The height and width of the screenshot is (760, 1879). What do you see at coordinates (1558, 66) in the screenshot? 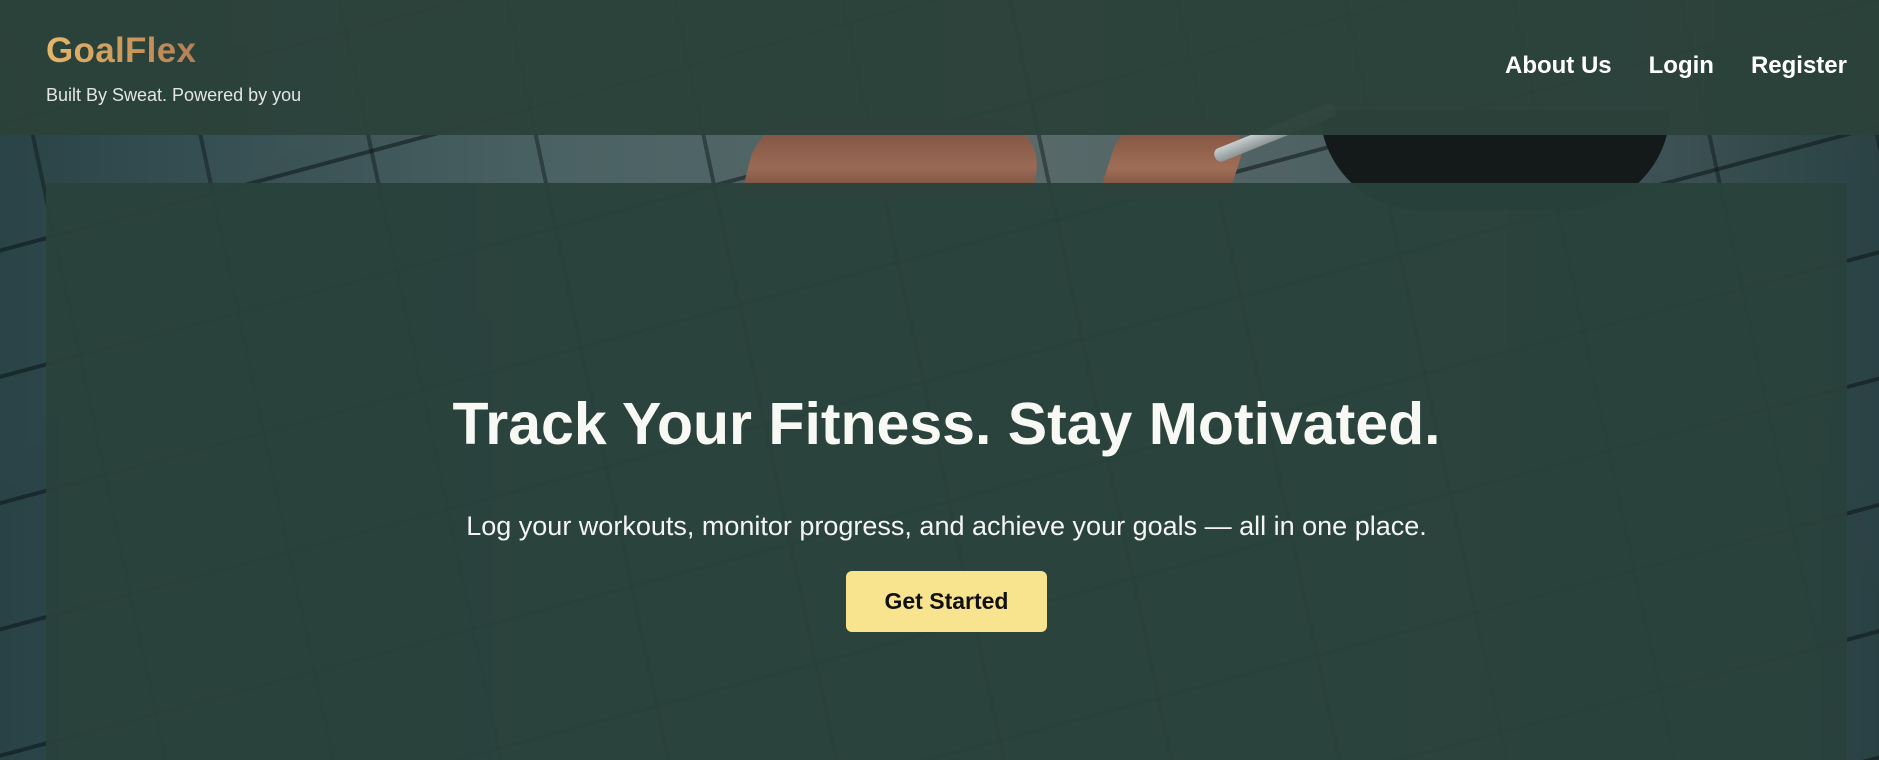
I see `nav-about-us-link: About Us` at bounding box center [1558, 66].